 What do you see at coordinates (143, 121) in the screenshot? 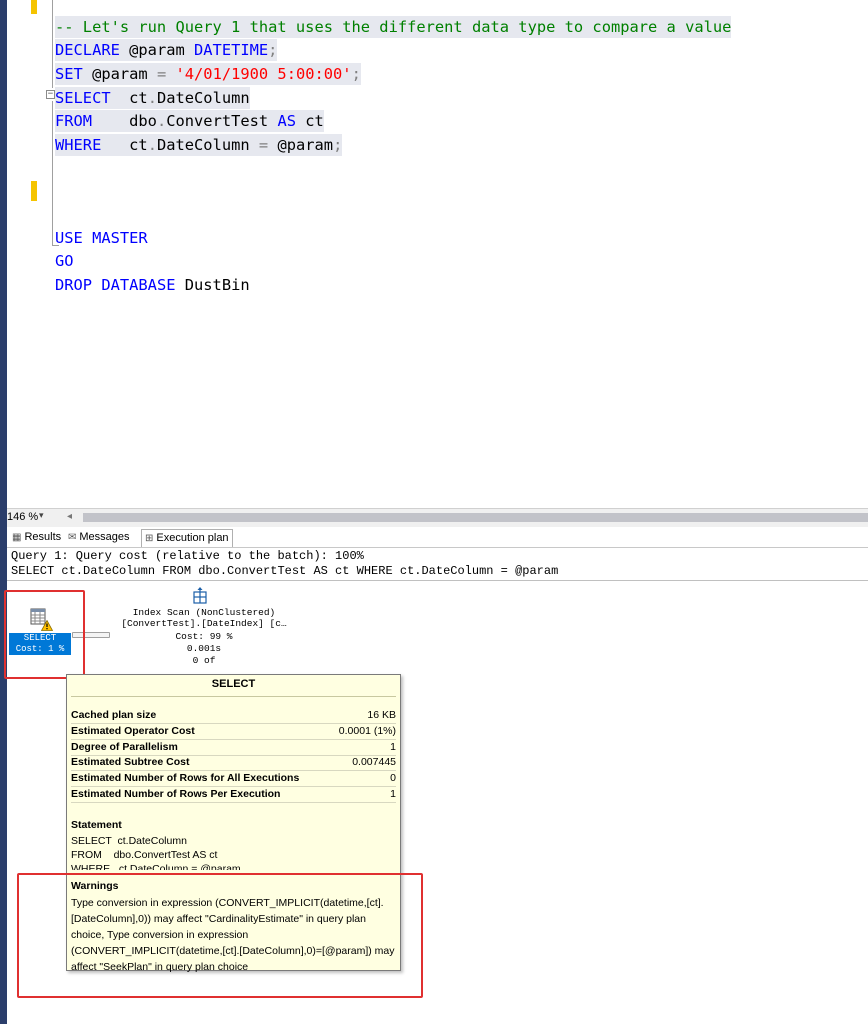
I see `code-token: dbo` at bounding box center [143, 121].